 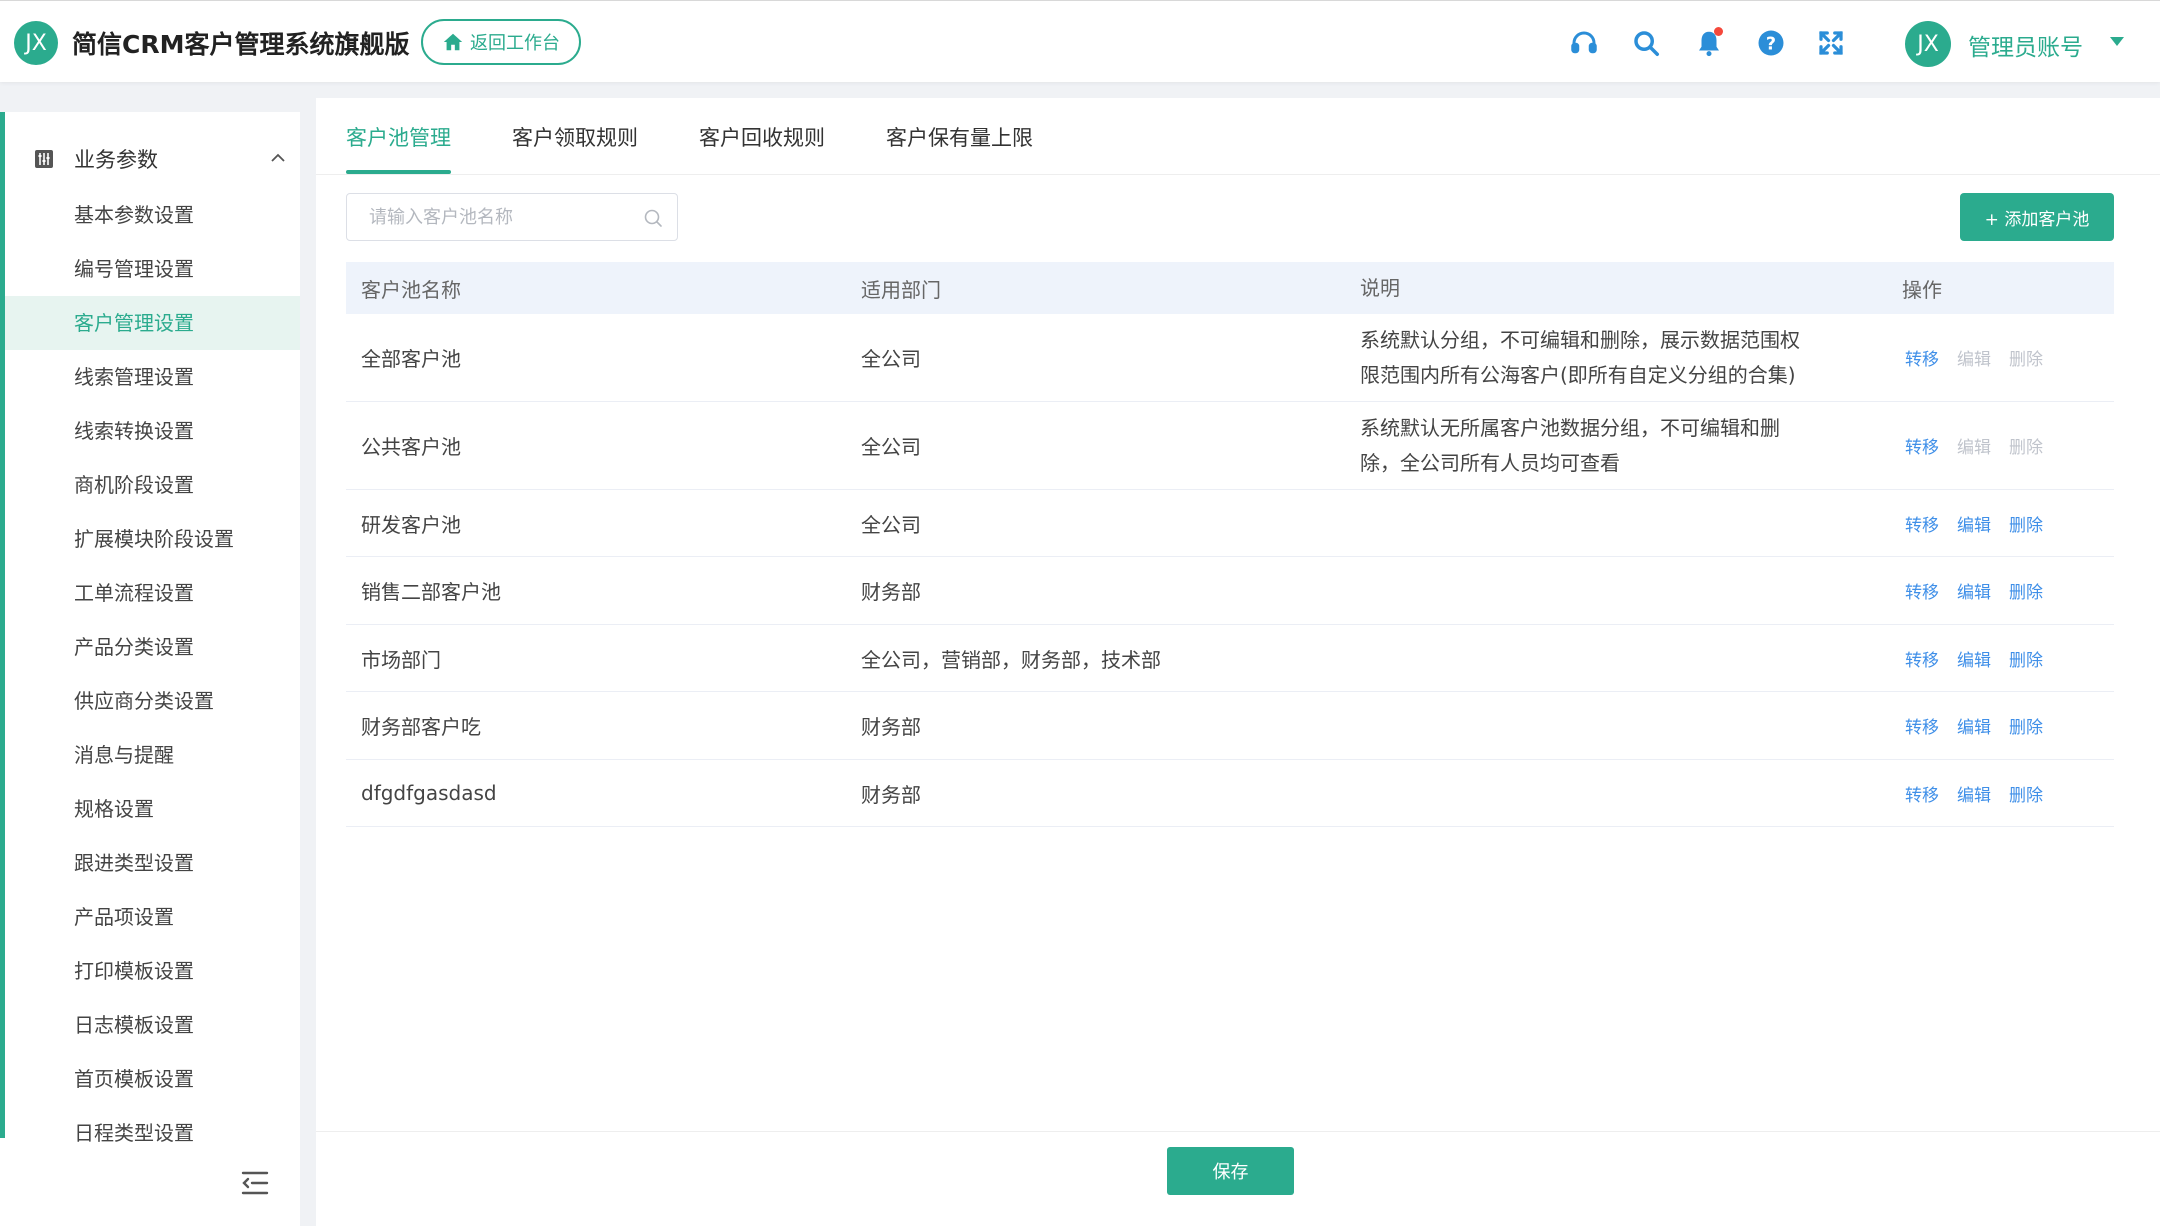 What do you see at coordinates (152, 1133) in the screenshot?
I see `sidebar-item-schedule-type: 日程类型设置` at bounding box center [152, 1133].